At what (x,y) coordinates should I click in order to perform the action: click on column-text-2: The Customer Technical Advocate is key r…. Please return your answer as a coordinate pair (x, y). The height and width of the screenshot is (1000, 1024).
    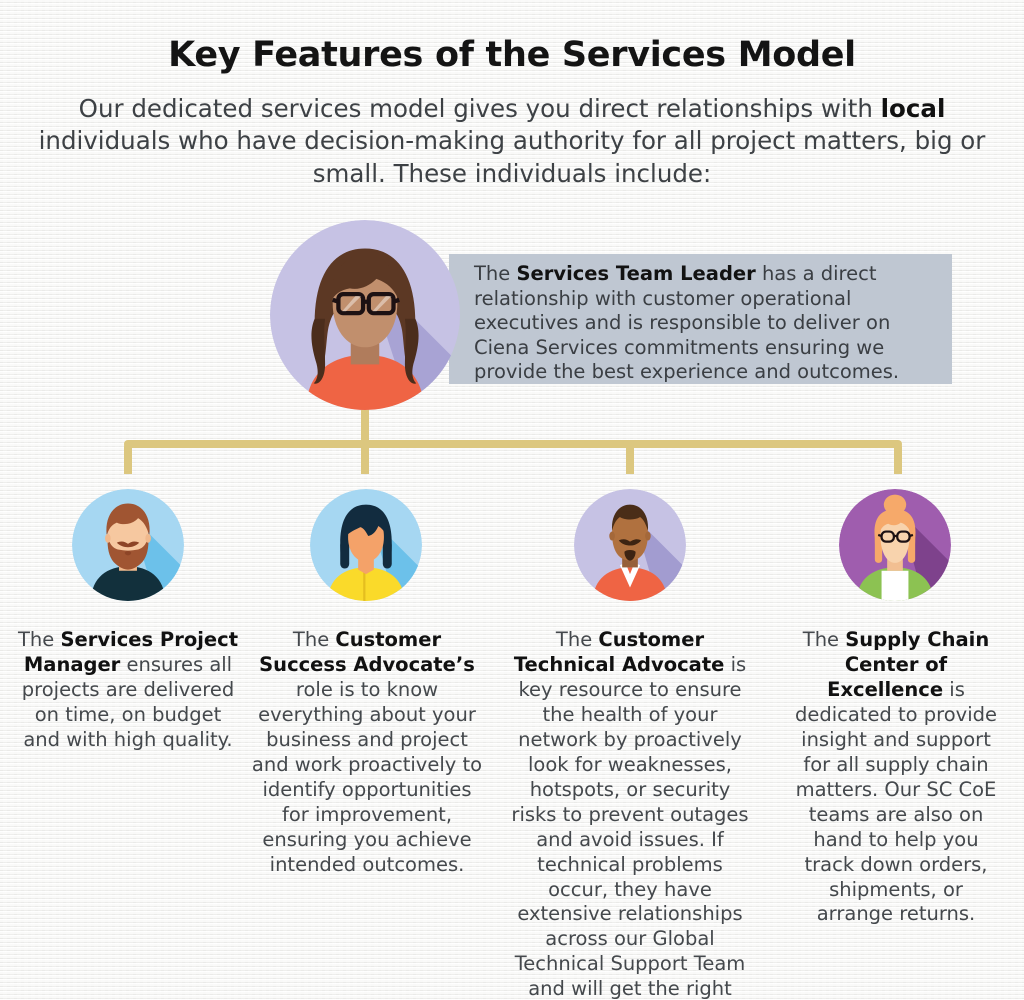
    Looking at the image, I should click on (630, 814).